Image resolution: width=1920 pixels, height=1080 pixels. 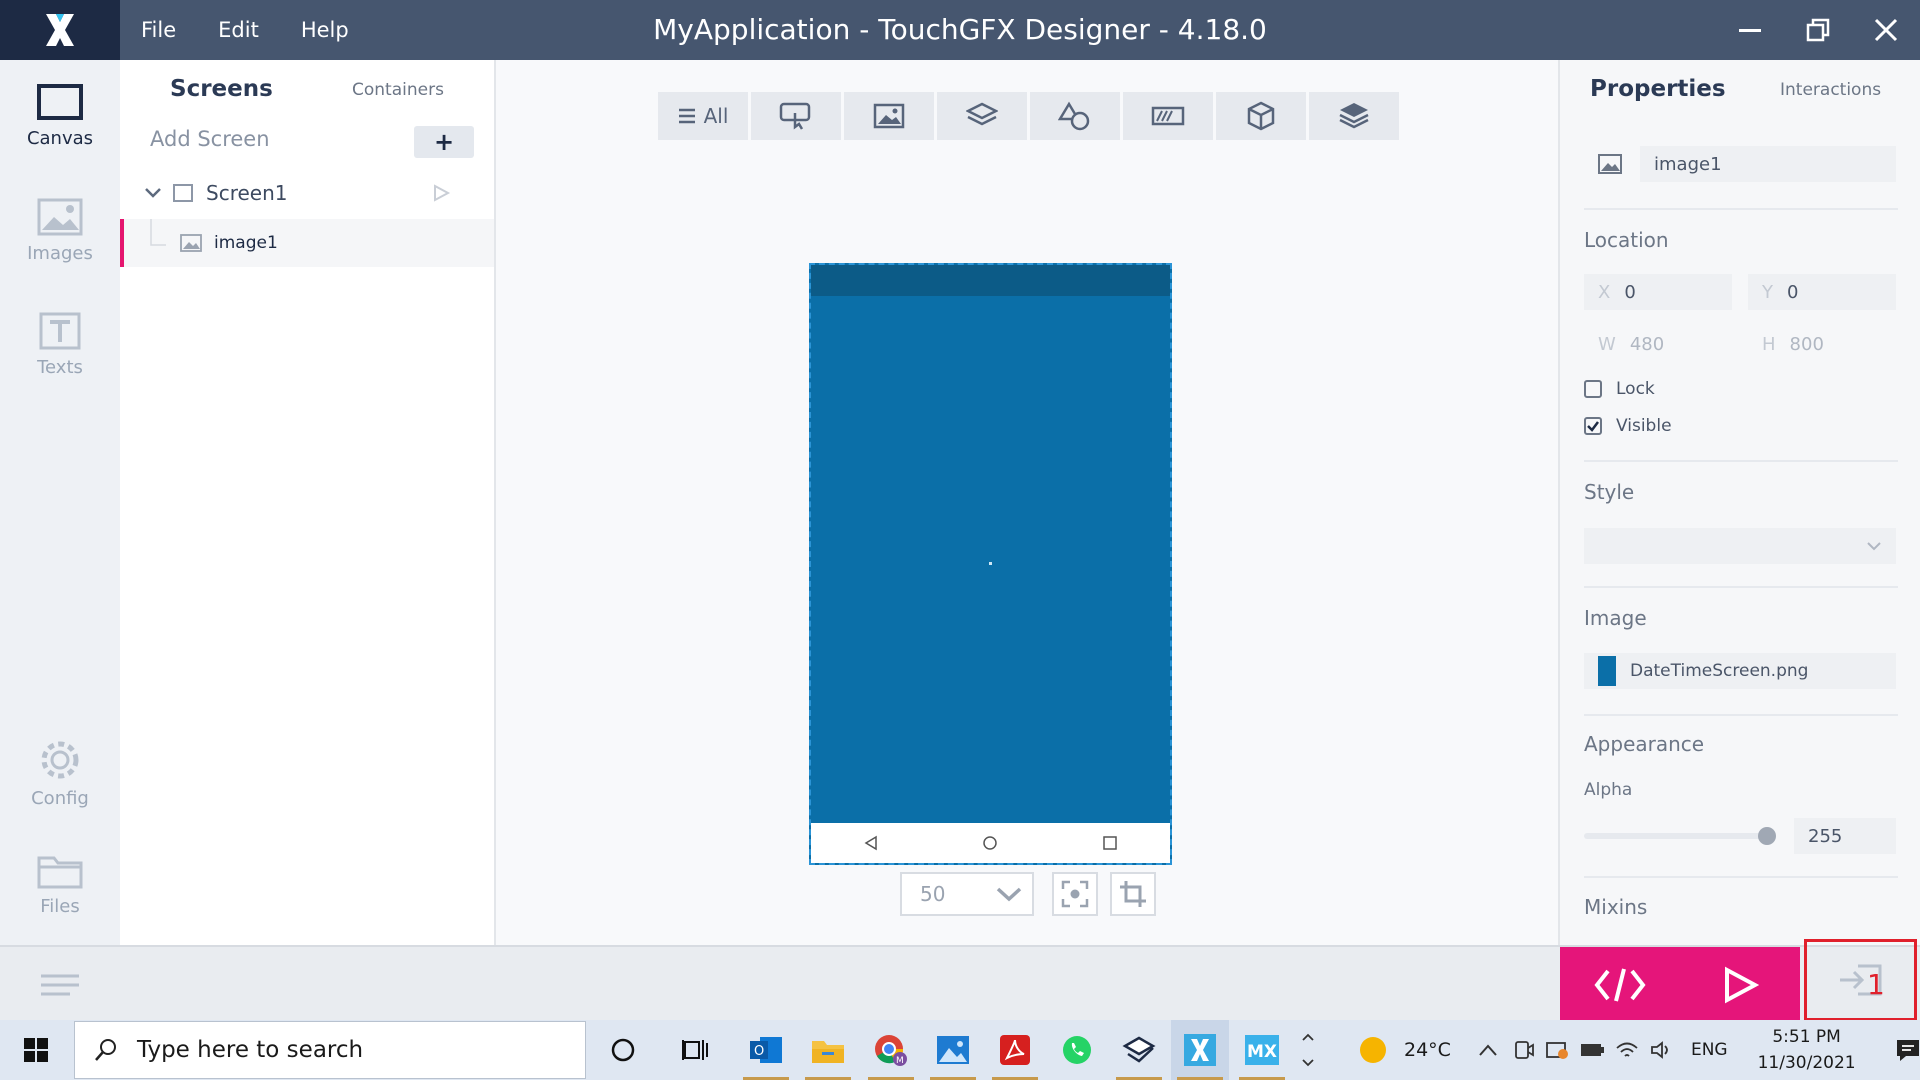 I want to click on weather-temp: 24°C, so click(x=1427, y=1050).